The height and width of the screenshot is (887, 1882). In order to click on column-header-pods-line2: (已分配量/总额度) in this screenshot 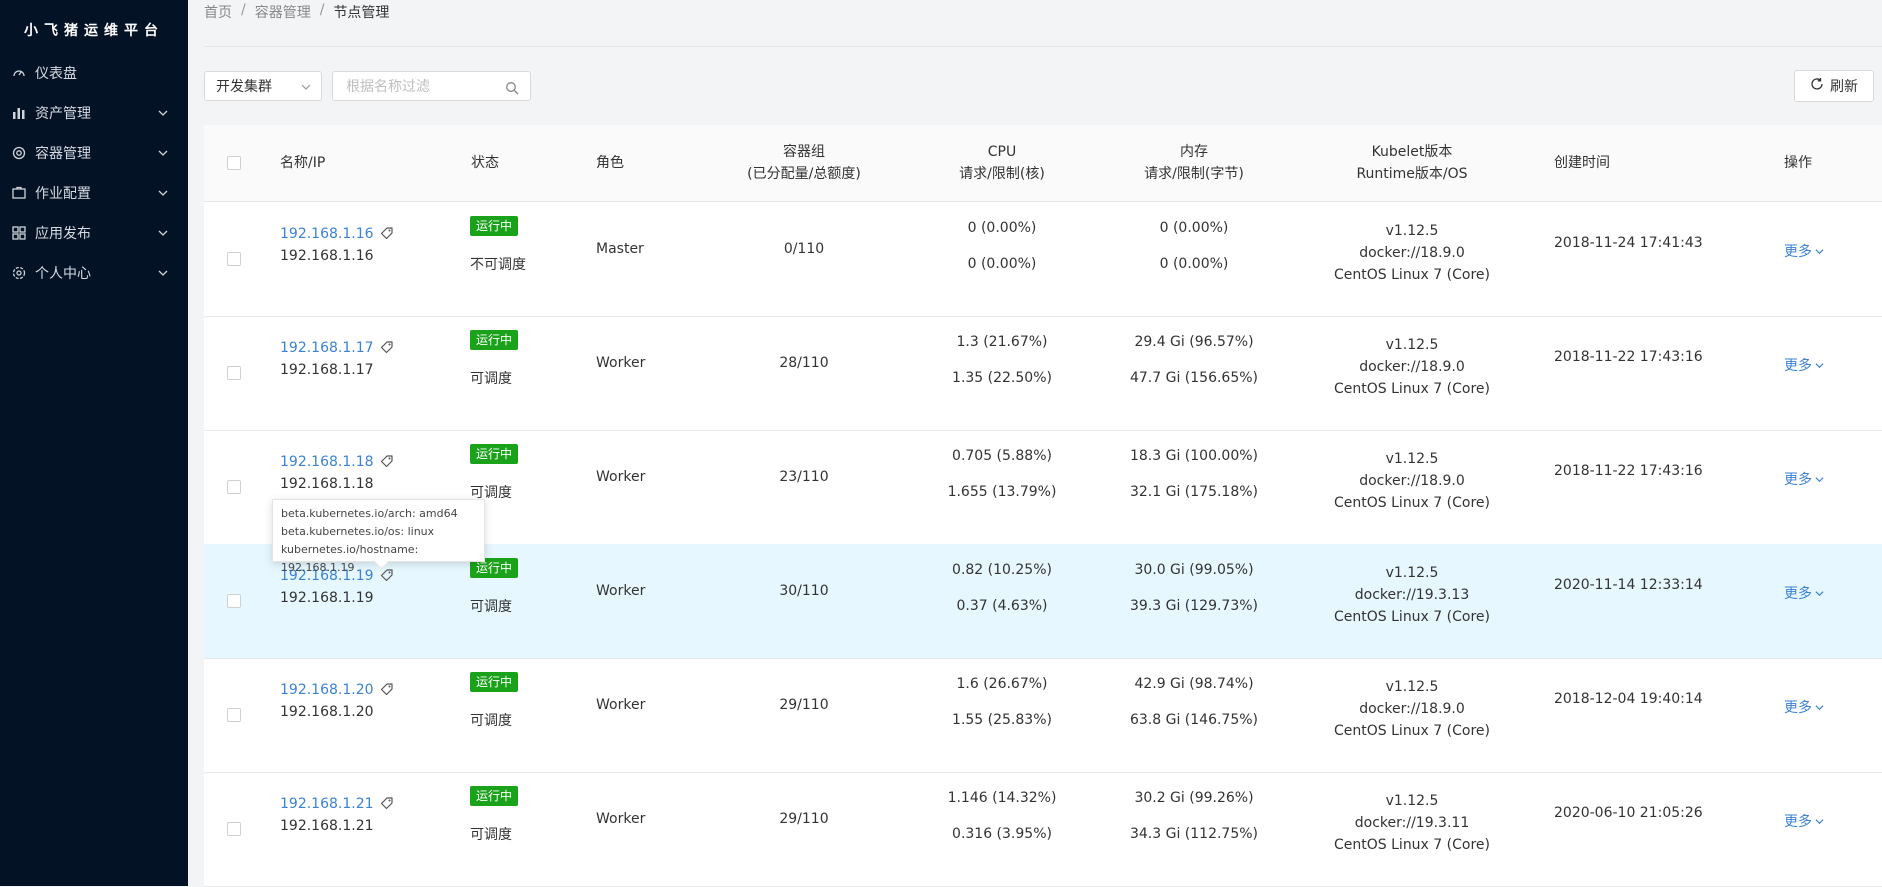, I will do `click(804, 174)`.